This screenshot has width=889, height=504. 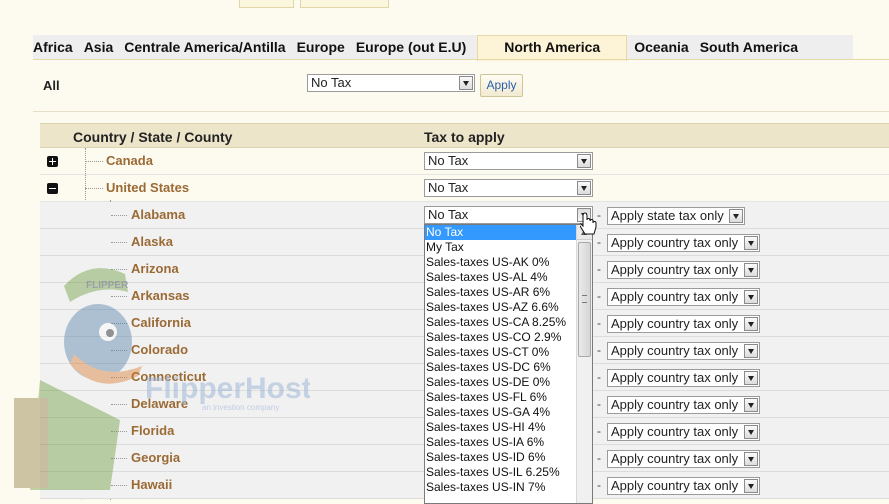 What do you see at coordinates (147, 187) in the screenshot?
I see `country-name: United States` at bounding box center [147, 187].